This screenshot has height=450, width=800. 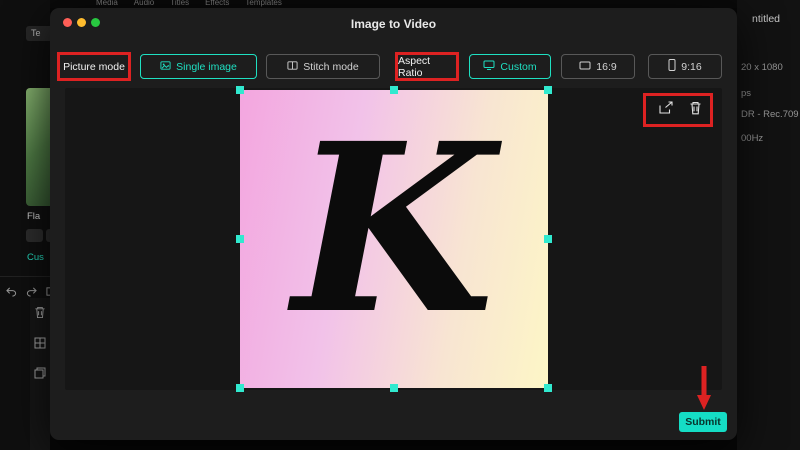 I want to click on modal-title: Image to Video, so click(x=393, y=24).